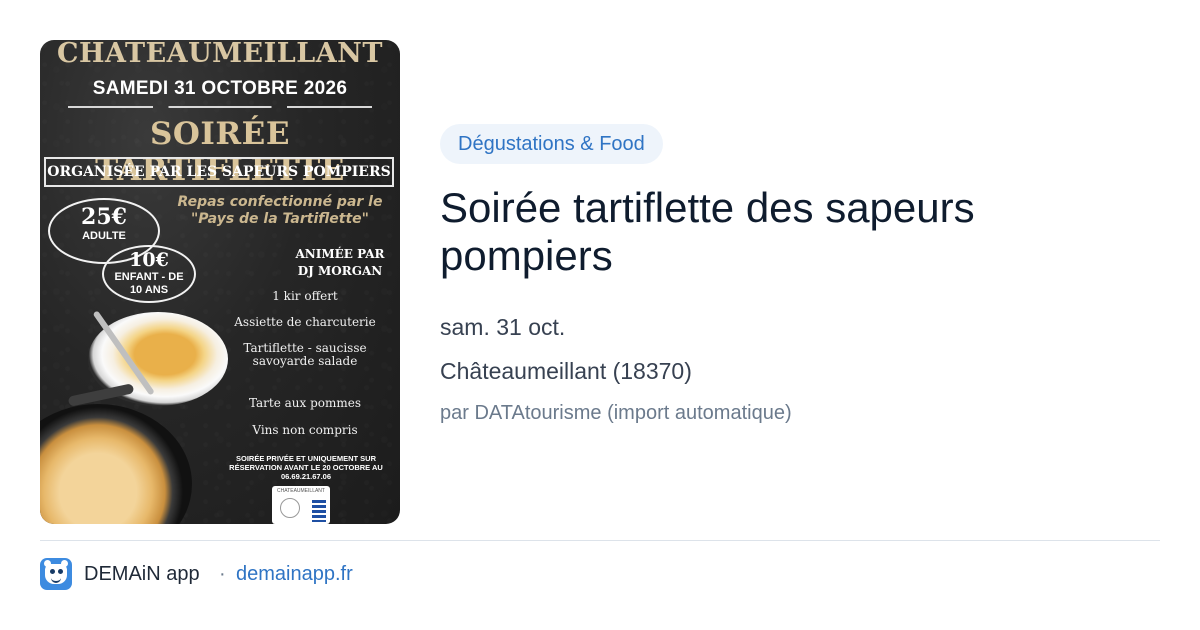 The width and height of the screenshot is (1200, 630). I want to click on poster-animation: ANIMÉE PAR DJ MORGAN, so click(340, 263).